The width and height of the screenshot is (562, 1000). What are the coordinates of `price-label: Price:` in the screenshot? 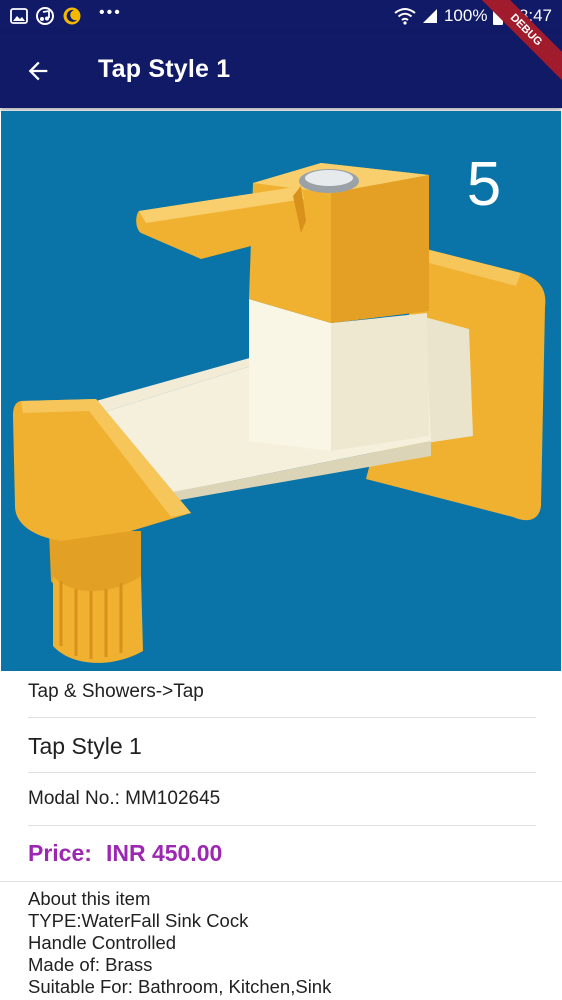 It's located at (60, 853).